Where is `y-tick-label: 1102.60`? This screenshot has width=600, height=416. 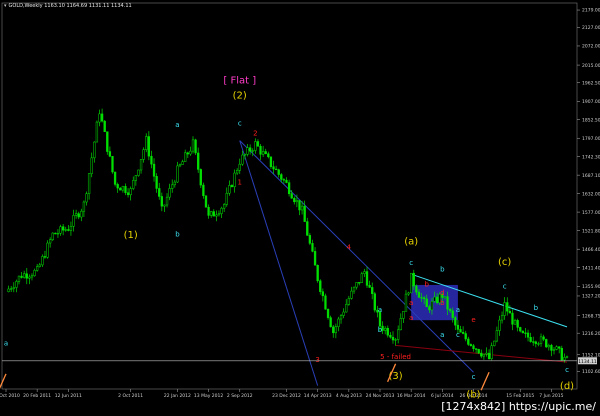
y-tick-label: 1102.60 is located at coordinates (591, 372).